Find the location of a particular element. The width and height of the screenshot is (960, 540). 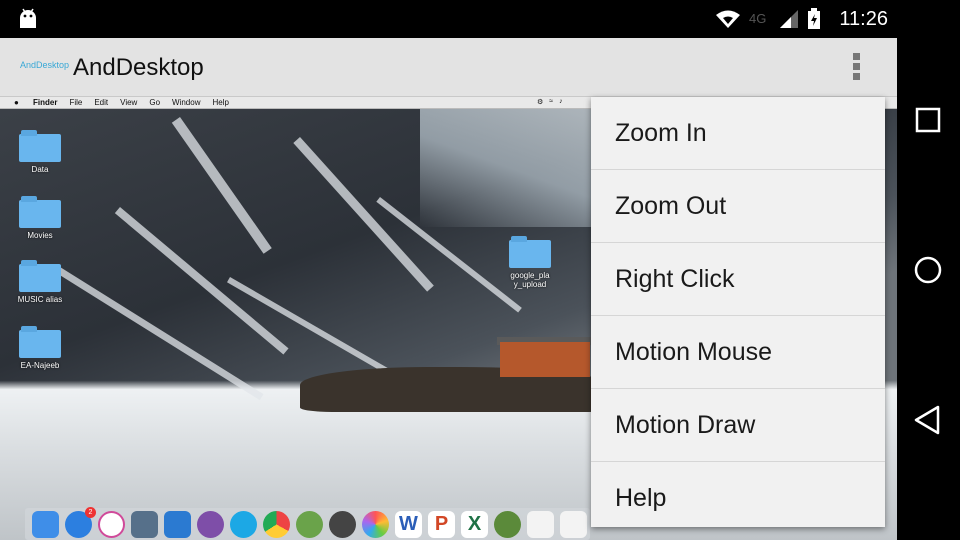

folder-label: google_pla y_upload is located at coordinates (530, 280).